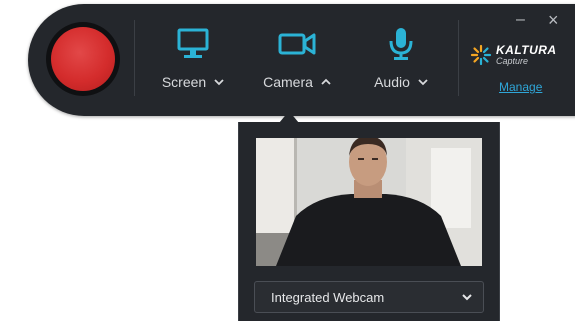  What do you see at coordinates (297, 44) in the screenshot?
I see `video-camera-icon` at bounding box center [297, 44].